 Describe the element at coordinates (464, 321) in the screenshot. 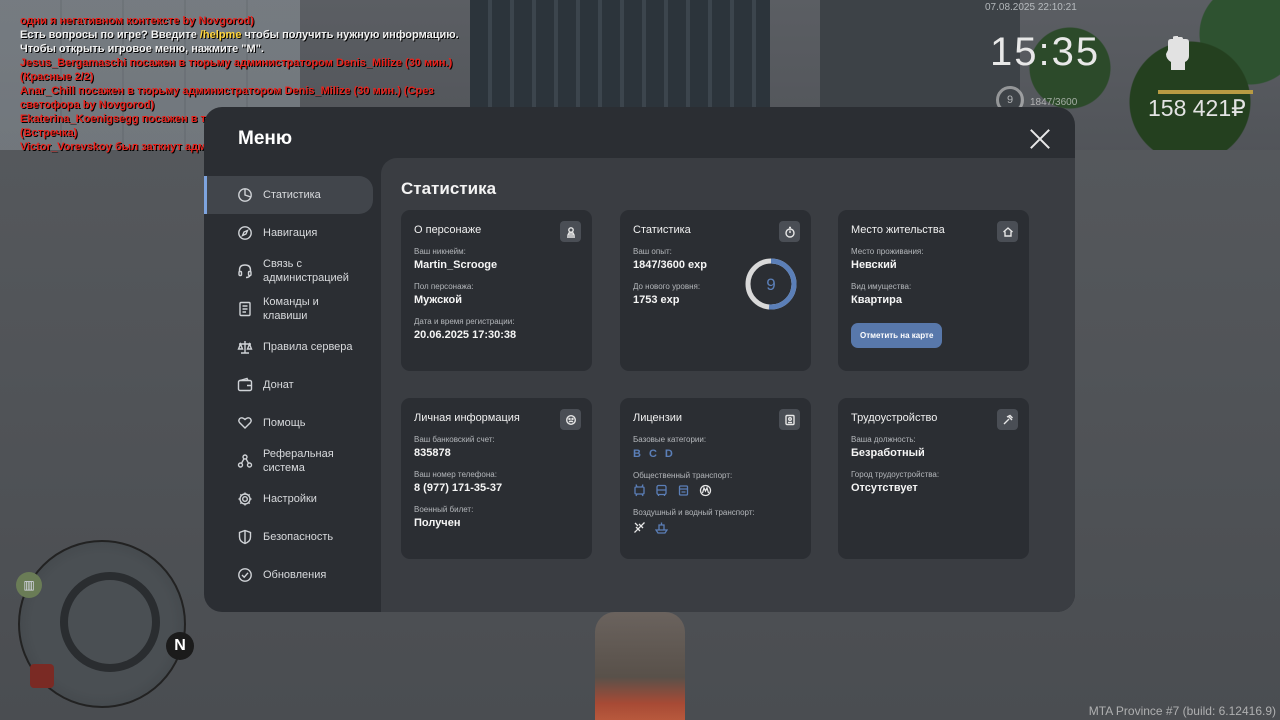

I see `reg-label: Дата и время регистрации:` at that location.